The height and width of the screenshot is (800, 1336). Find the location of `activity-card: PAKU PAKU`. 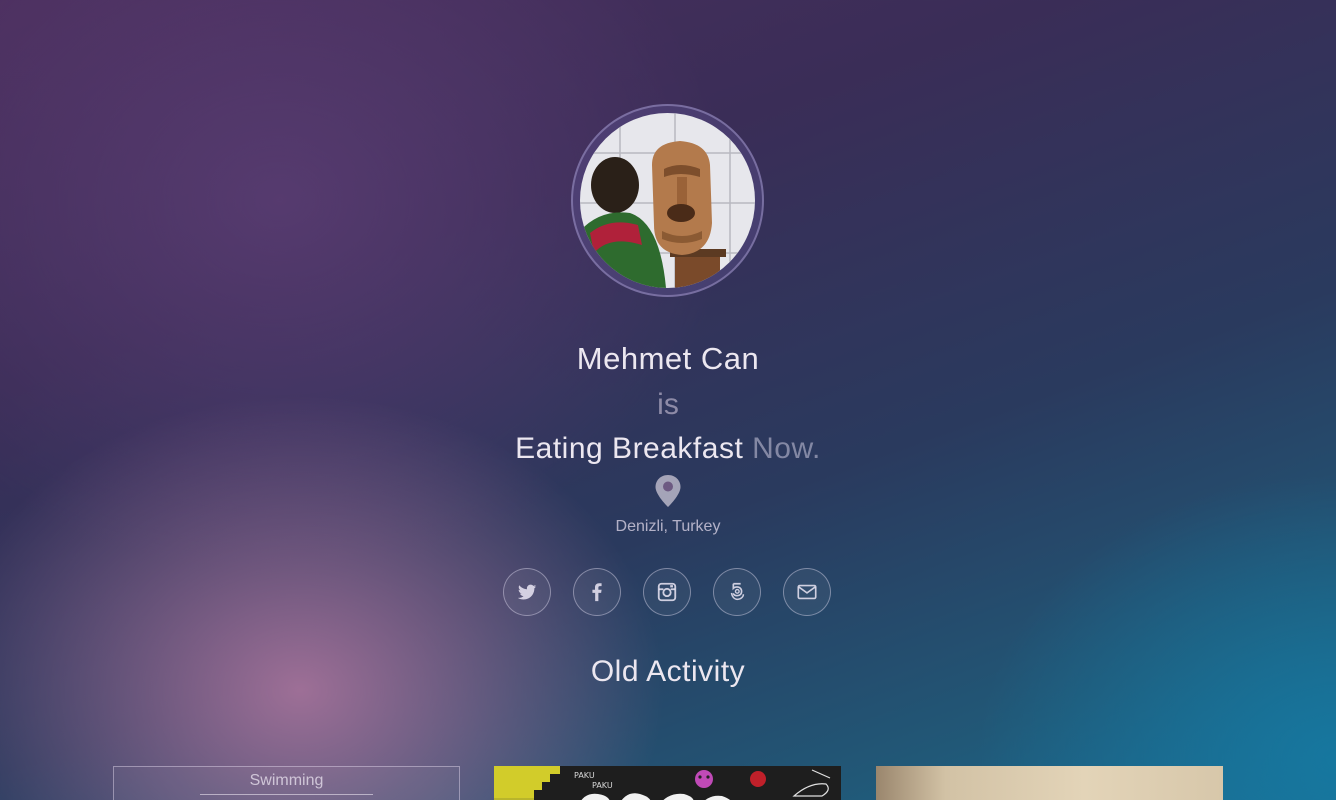

activity-card: PAKU PAKU is located at coordinates (667, 783).